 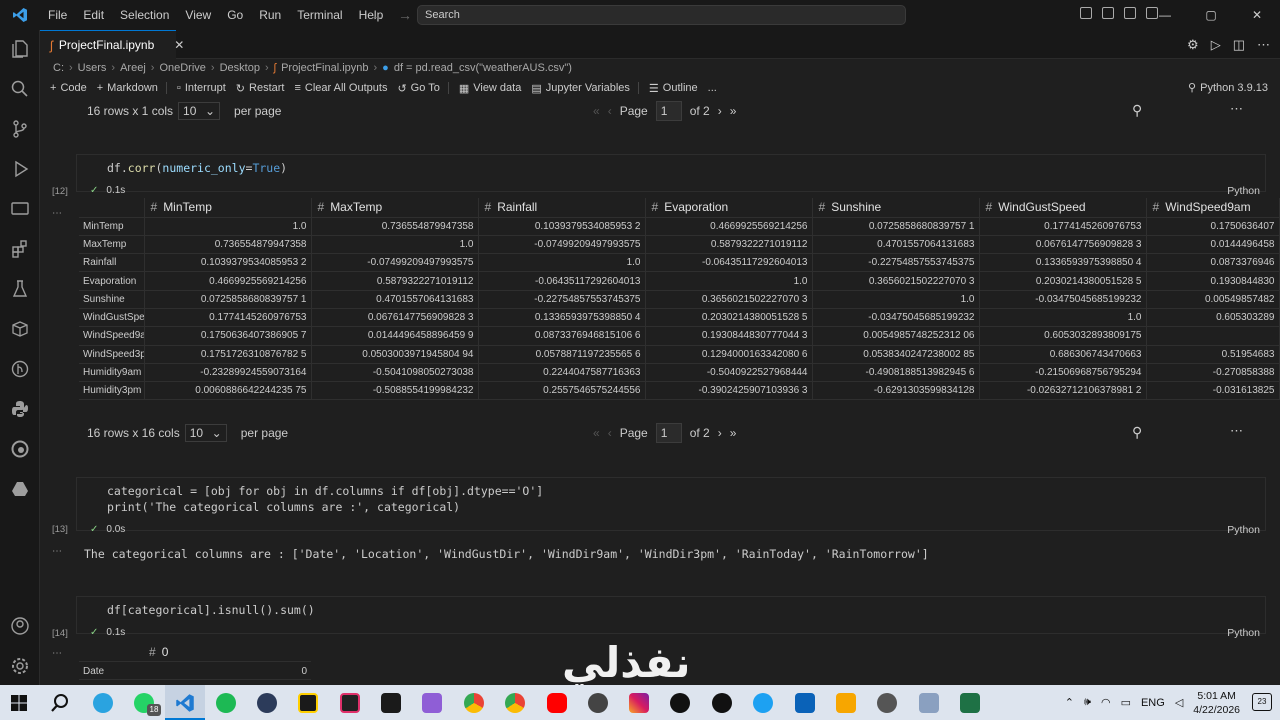 What do you see at coordinates (1179, 702) in the screenshot?
I see `speaker-icon: ◁` at bounding box center [1179, 702].